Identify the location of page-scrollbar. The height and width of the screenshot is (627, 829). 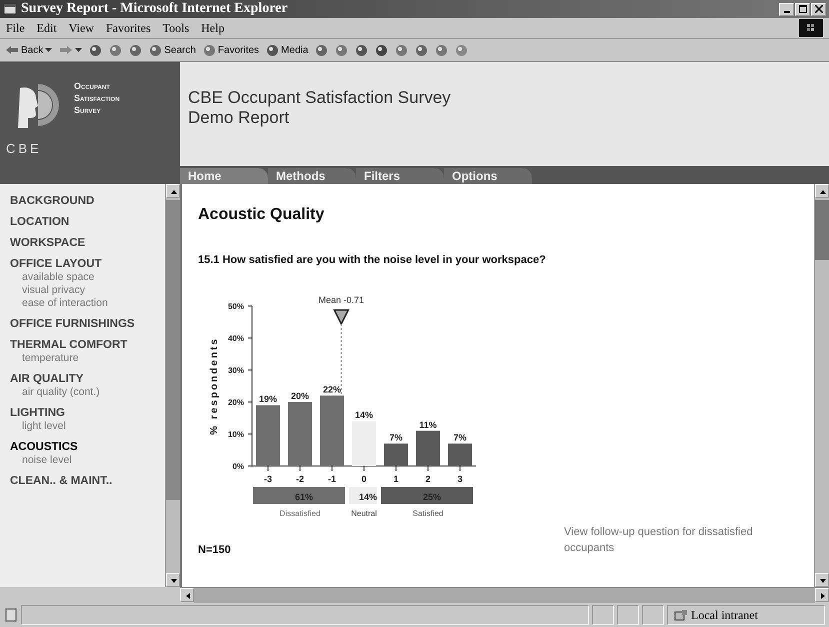
(821, 385).